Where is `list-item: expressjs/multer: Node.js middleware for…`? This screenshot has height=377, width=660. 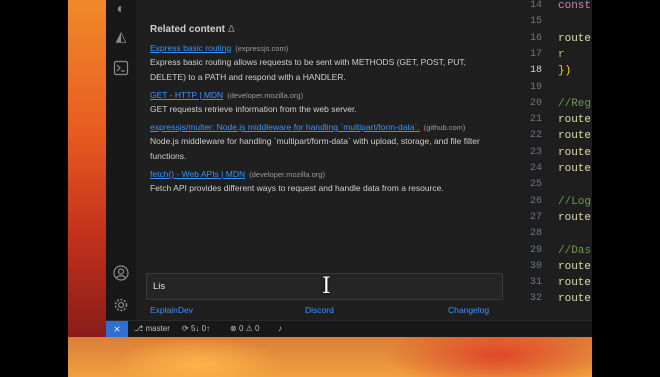 list-item: expressjs/multer: Node.js middleware for… is located at coordinates (320, 142).